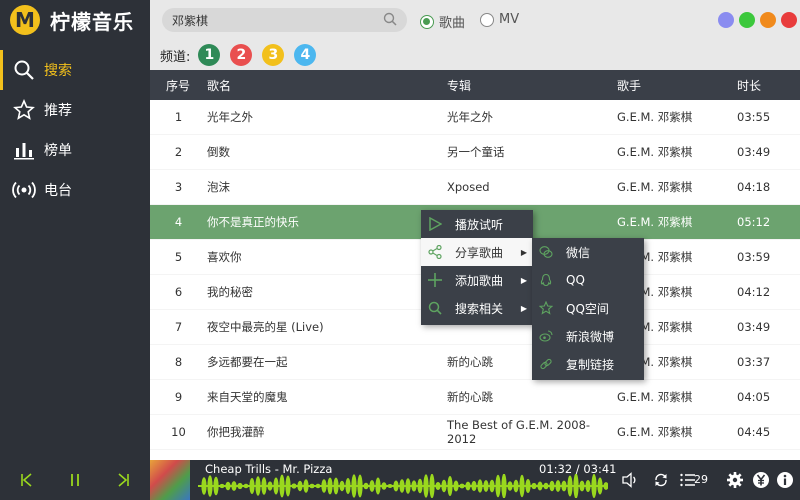 The height and width of the screenshot is (500, 800). What do you see at coordinates (253, 222) in the screenshot?
I see `cell-name: 你不是真正的快乐` at bounding box center [253, 222].